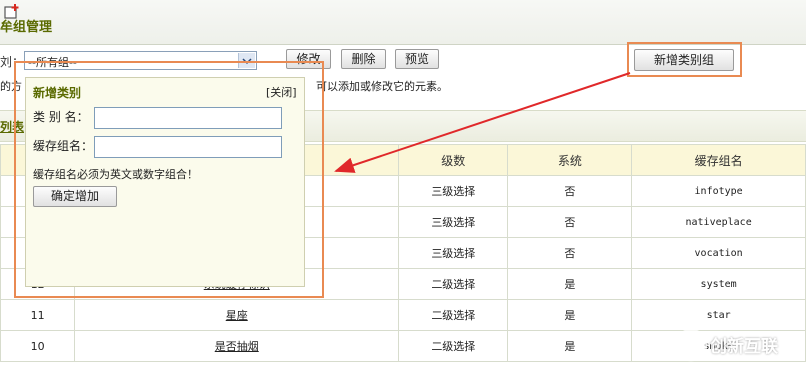 The width and height of the screenshot is (806, 373). I want to click on watermark-logo: 创新互联, so click(739, 346).